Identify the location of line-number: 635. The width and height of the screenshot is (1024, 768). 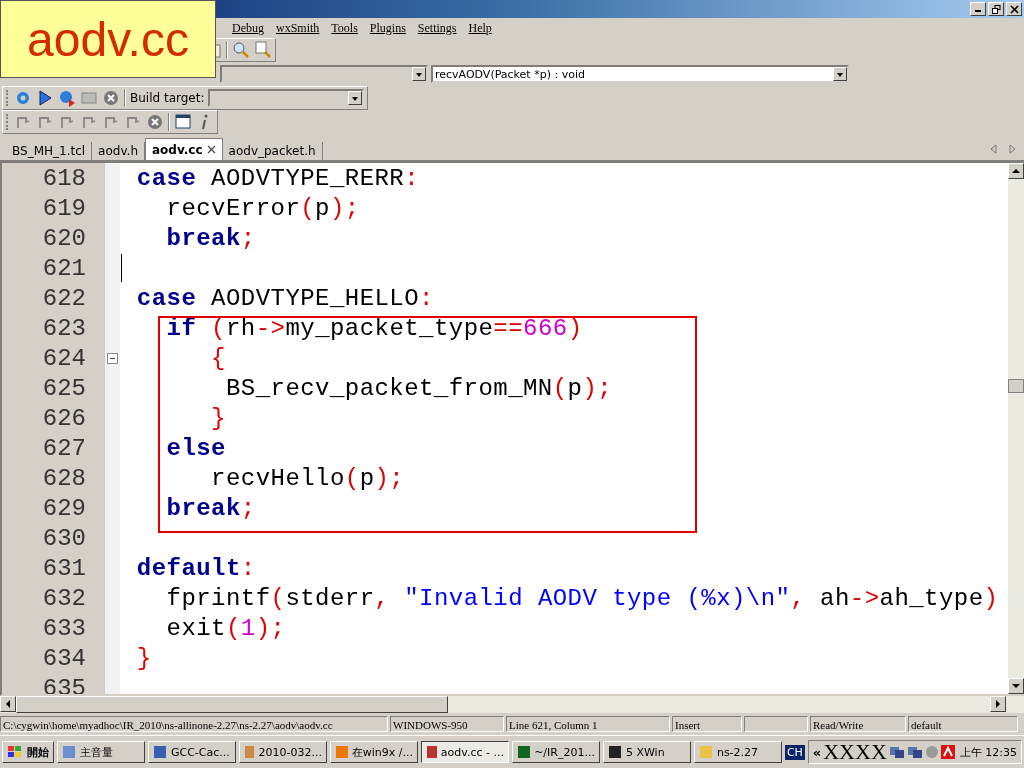
(64, 684).